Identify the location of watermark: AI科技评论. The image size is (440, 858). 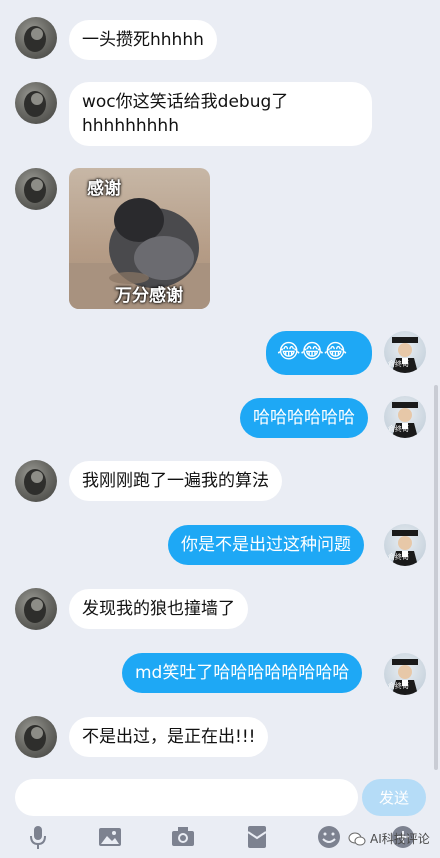
(389, 838).